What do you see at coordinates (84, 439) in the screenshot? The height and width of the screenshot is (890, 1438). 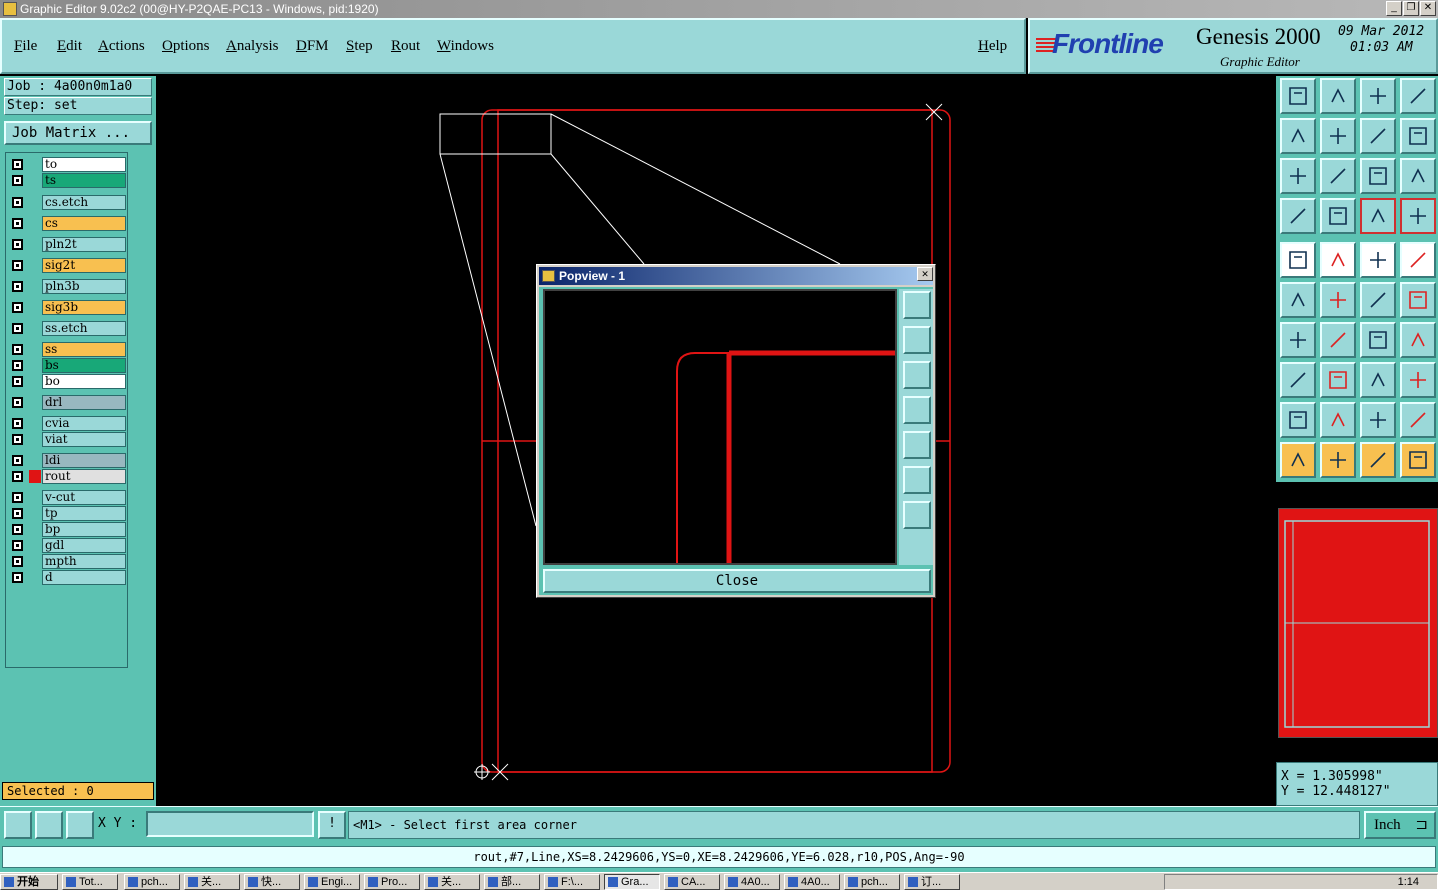 I see `layer-name: viat` at bounding box center [84, 439].